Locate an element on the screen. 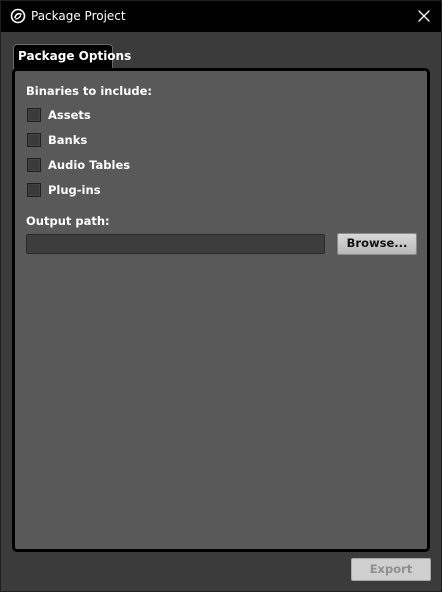  tab-label: Package Options is located at coordinates (75, 56).